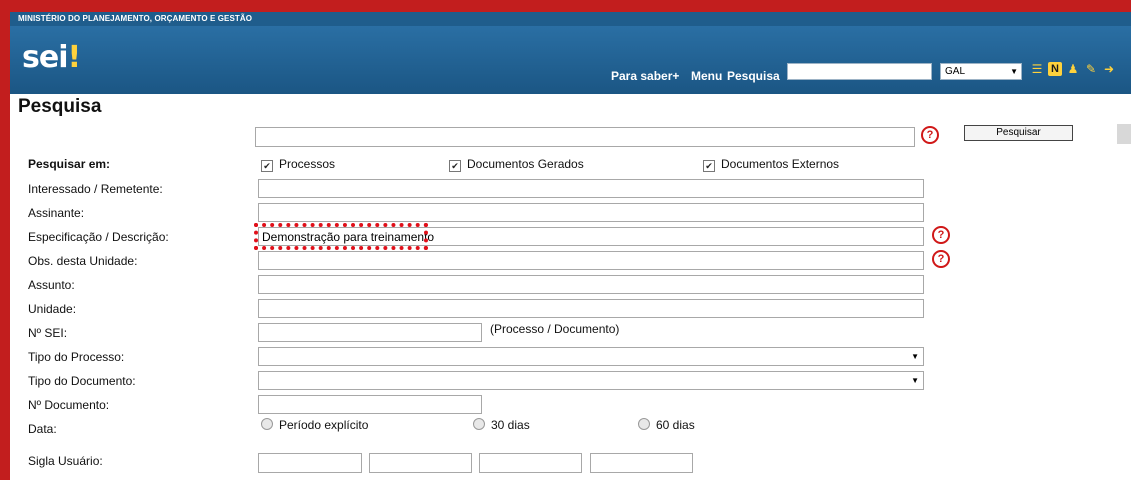 The height and width of the screenshot is (480, 1131). I want to click on radio-60-dias: 60 dias, so click(666, 425).